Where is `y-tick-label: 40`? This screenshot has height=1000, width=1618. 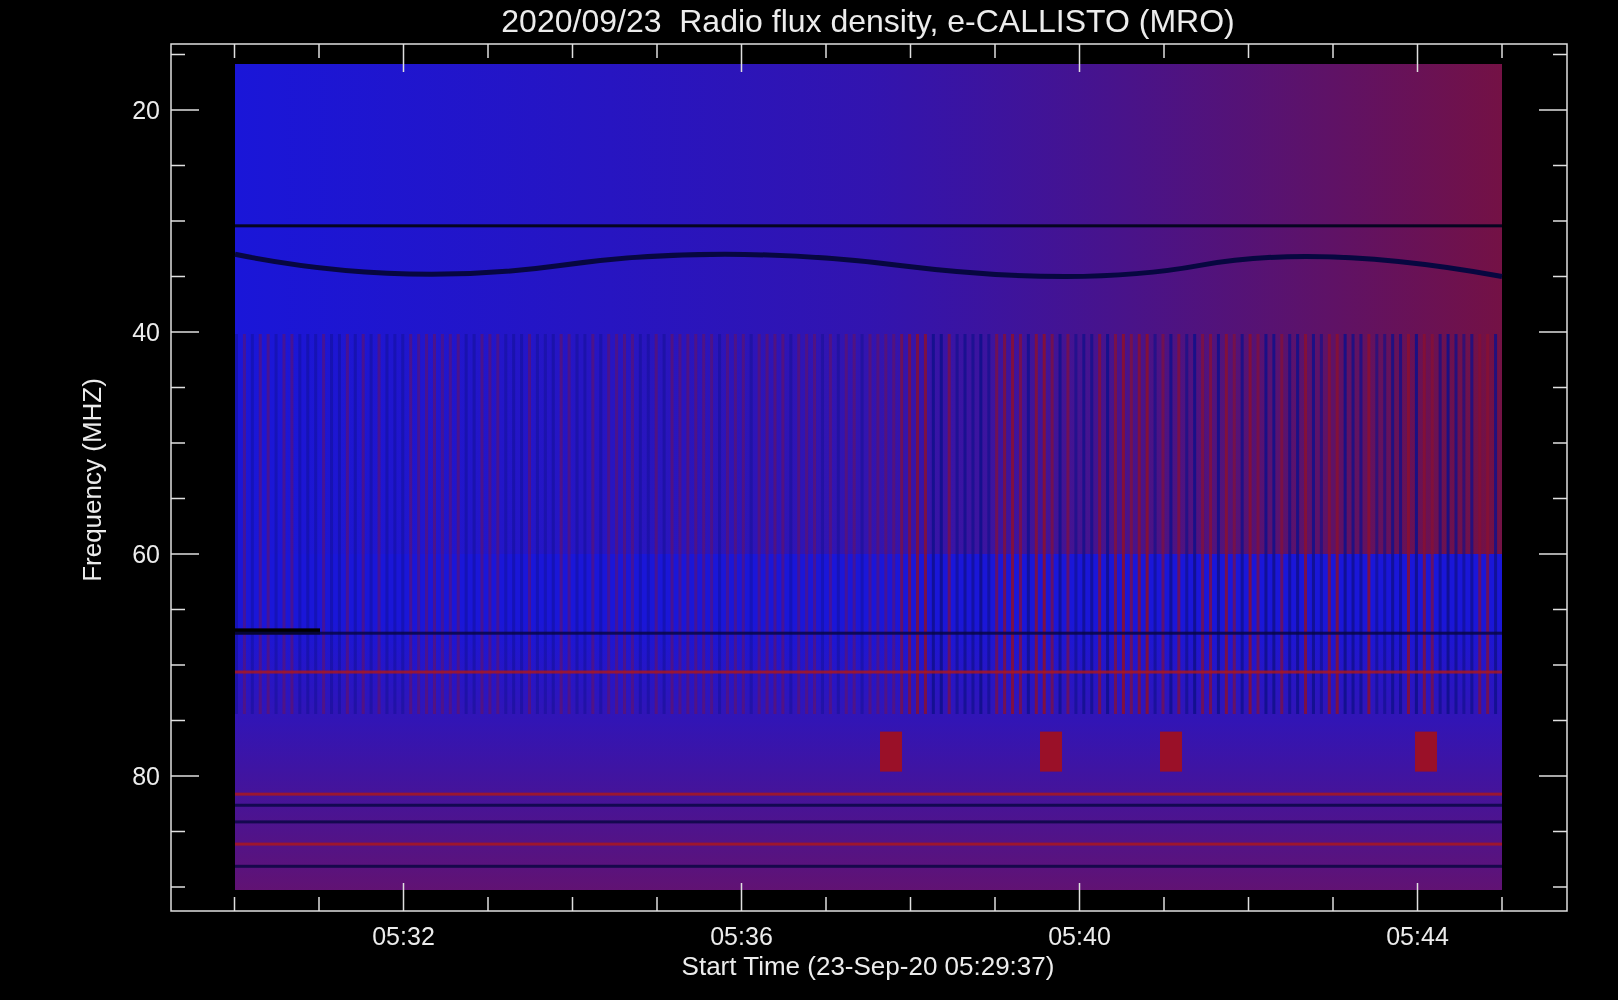
y-tick-label: 40 is located at coordinates (146, 332).